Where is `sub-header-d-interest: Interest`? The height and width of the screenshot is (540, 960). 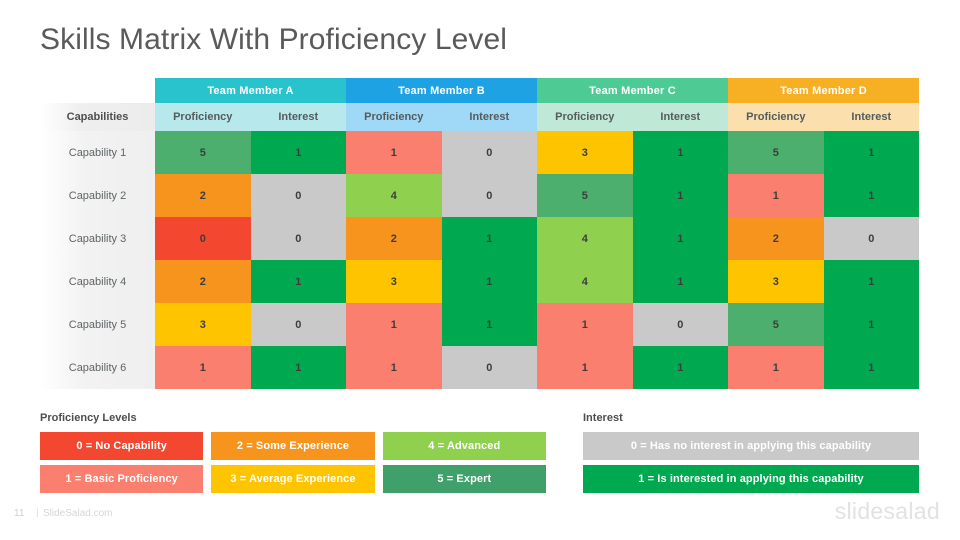
sub-header-d-interest: Interest is located at coordinates (871, 117).